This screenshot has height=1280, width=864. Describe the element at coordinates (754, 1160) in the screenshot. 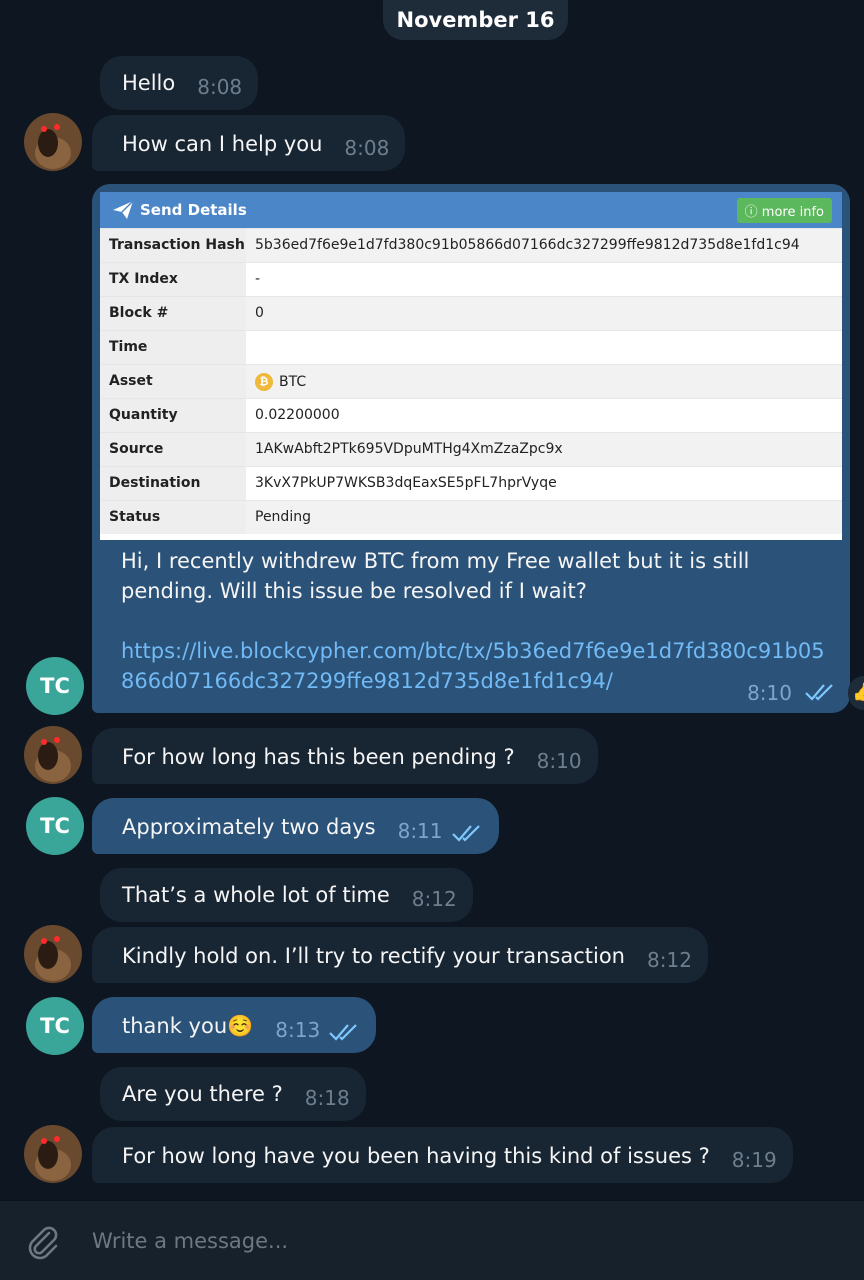

I see `message-time: 8:19` at that location.